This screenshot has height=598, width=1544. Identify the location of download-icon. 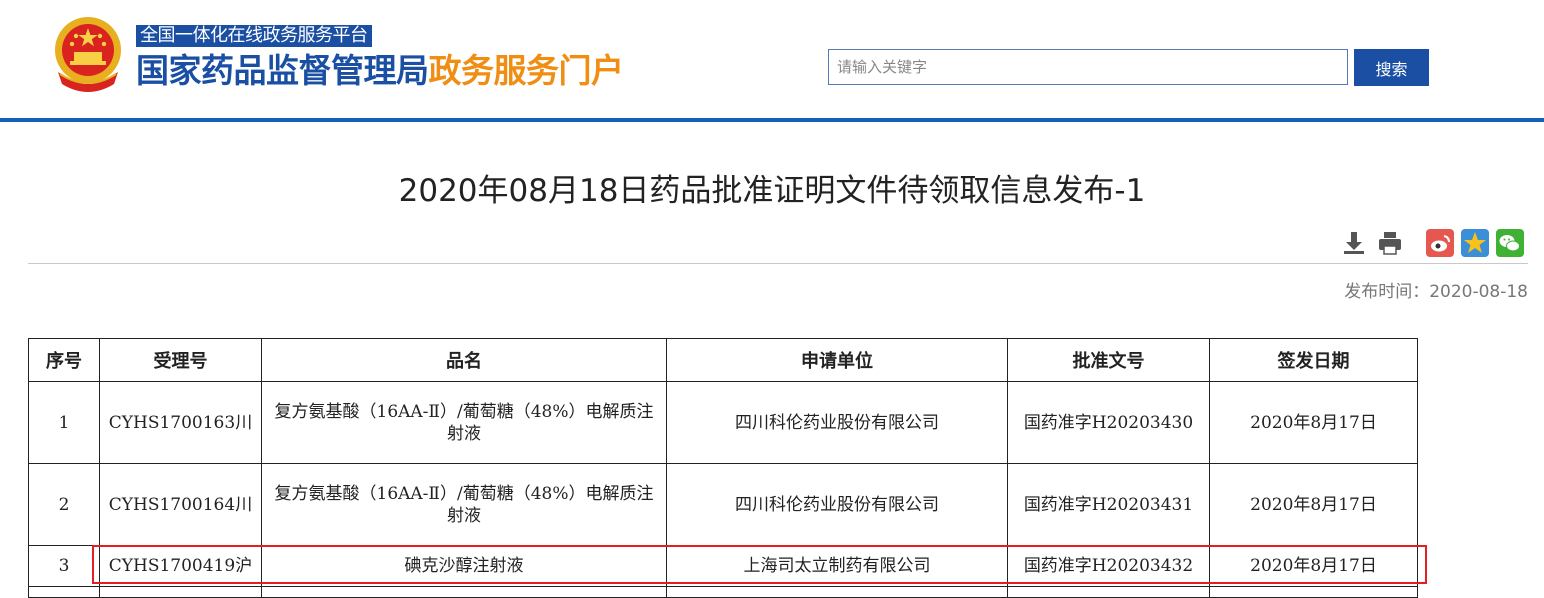
(1354, 243).